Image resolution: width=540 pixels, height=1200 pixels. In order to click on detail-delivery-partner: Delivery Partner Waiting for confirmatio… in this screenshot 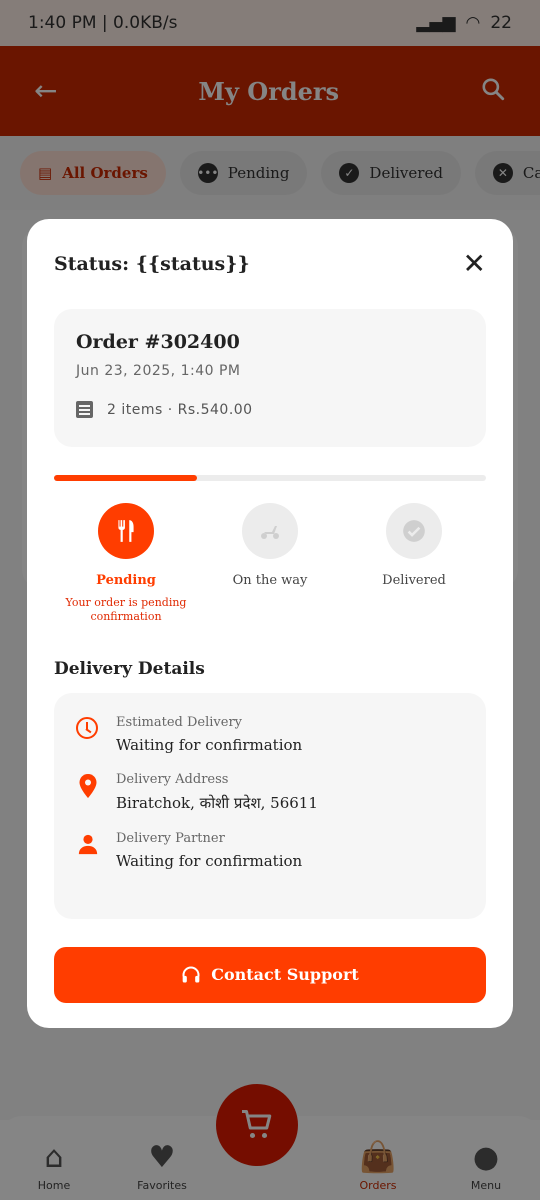, I will do `click(270, 850)`.